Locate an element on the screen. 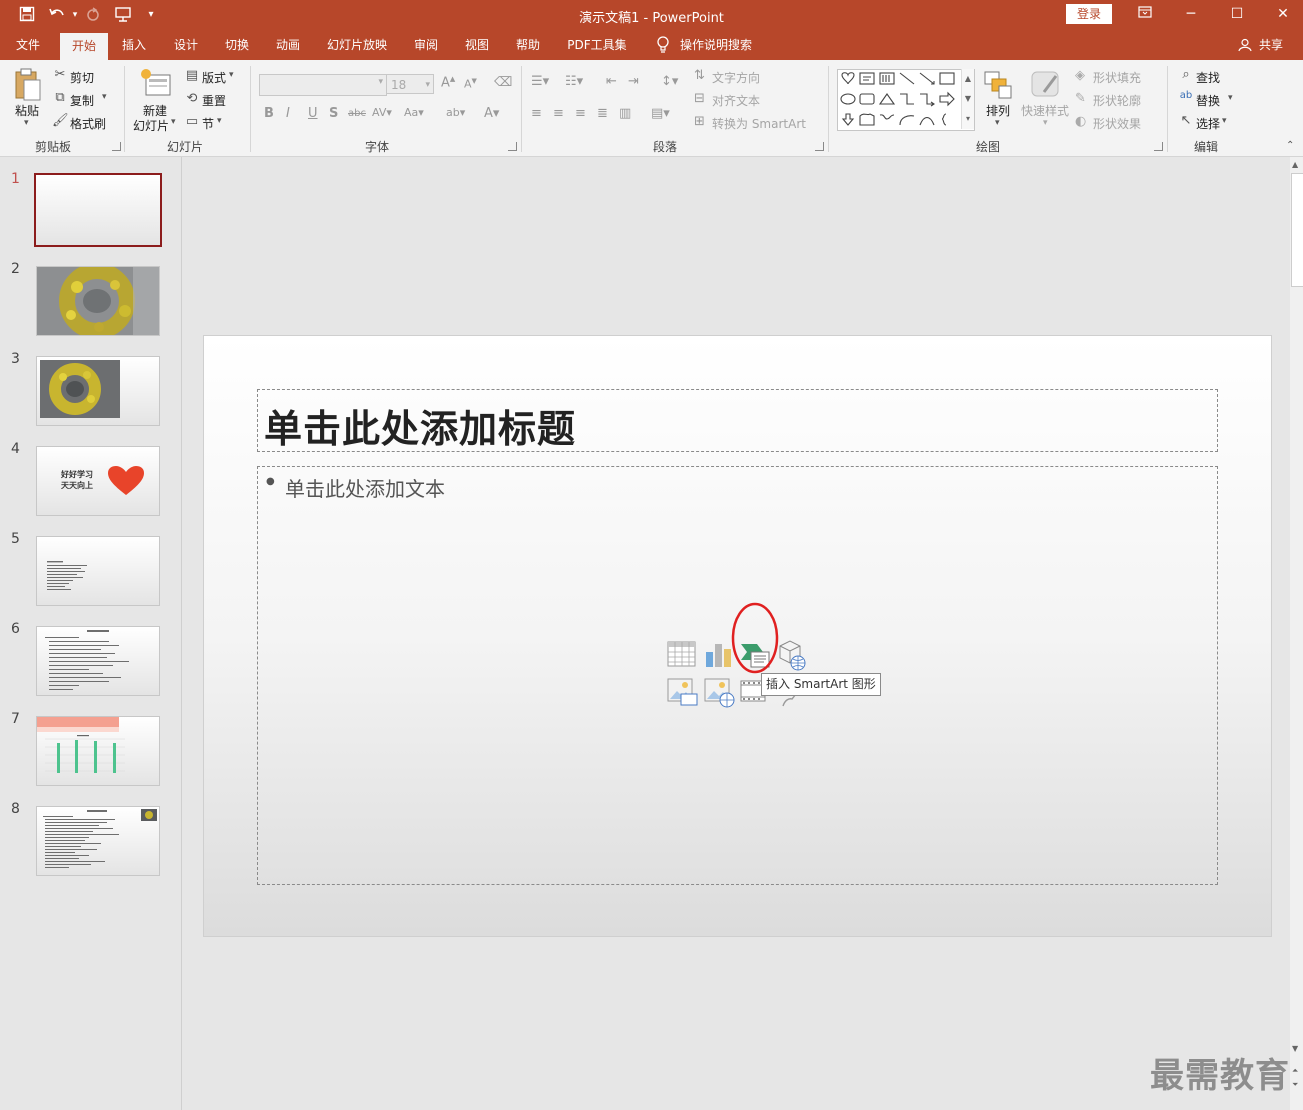 The height and width of the screenshot is (1110, 1303). insert-online-pictures-icon is located at coordinates (720, 693).